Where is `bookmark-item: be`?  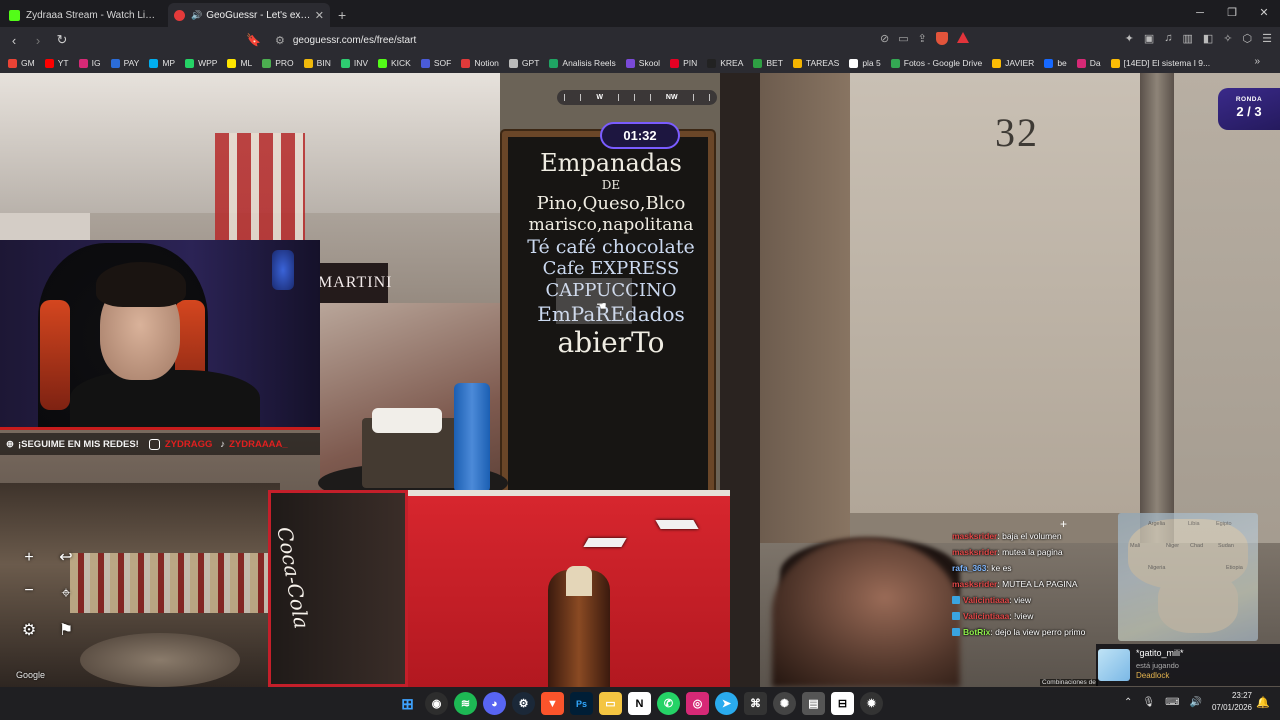 bookmark-item: be is located at coordinates (1055, 63).